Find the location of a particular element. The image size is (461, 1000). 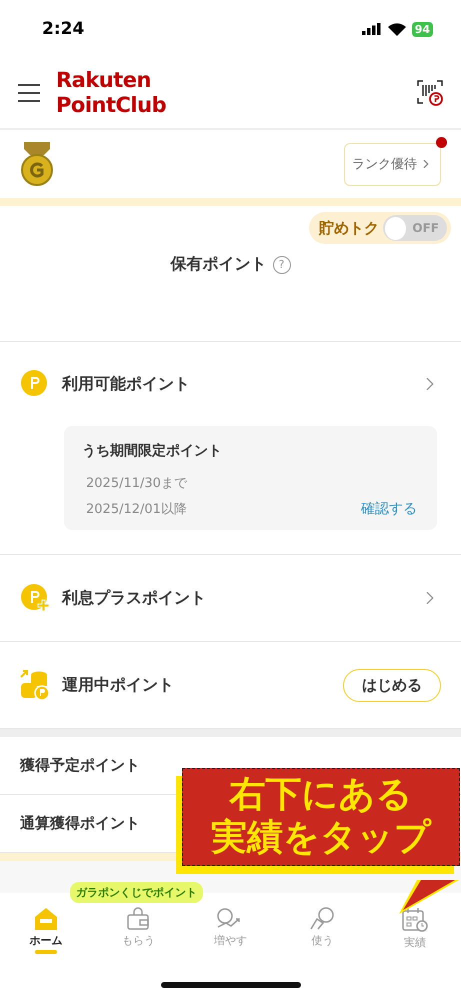

nav-tab: 使う is located at coordinates (322, 931).